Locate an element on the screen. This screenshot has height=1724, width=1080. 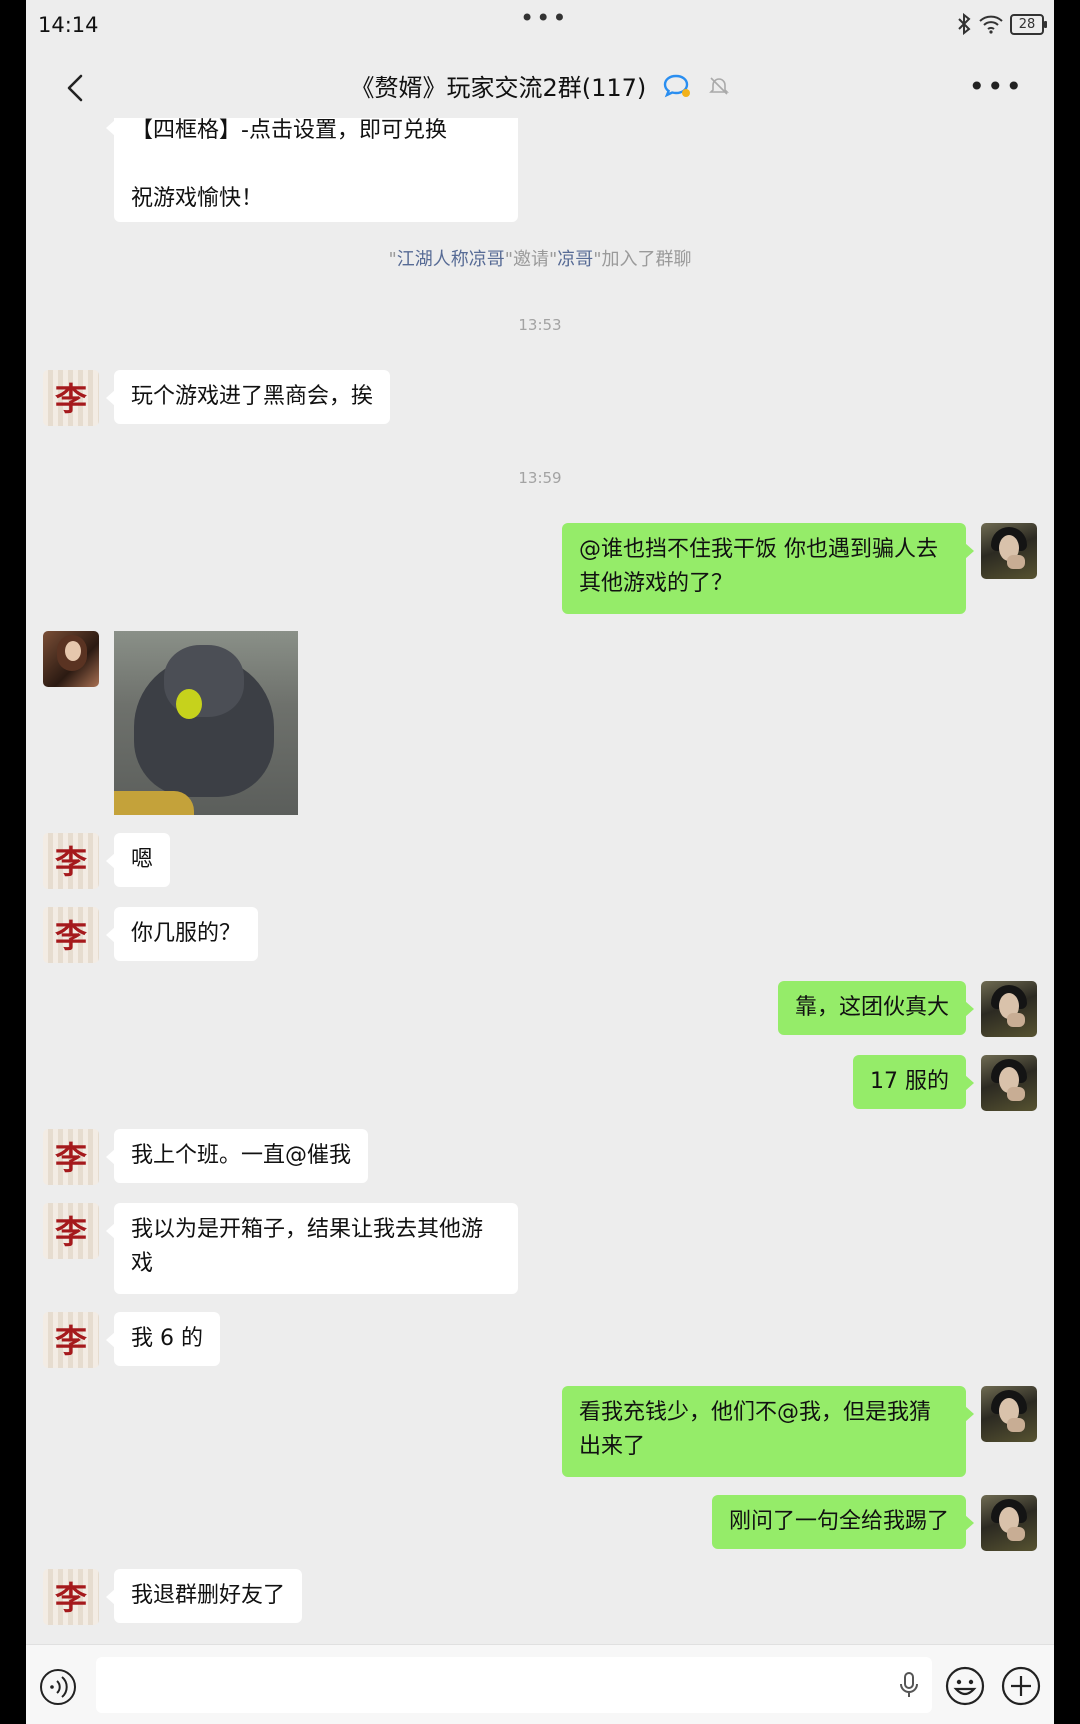
message-text: 我退群删好友了 is located at coordinates (208, 1595).